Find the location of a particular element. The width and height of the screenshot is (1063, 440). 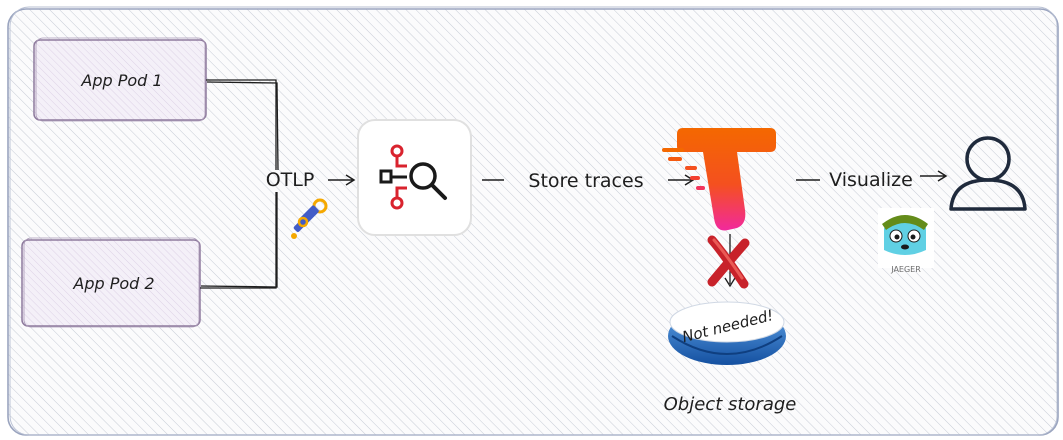

otel-collector is located at coordinates (414, 177).